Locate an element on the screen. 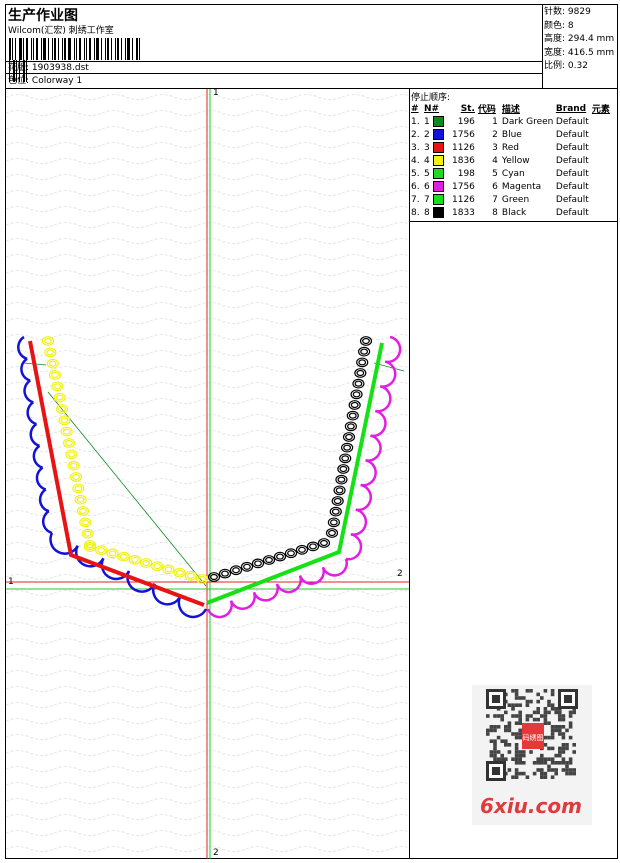 The width and height of the screenshot is (620, 863). design-file-row: 花版: 1903938.dst is located at coordinates (274, 67).